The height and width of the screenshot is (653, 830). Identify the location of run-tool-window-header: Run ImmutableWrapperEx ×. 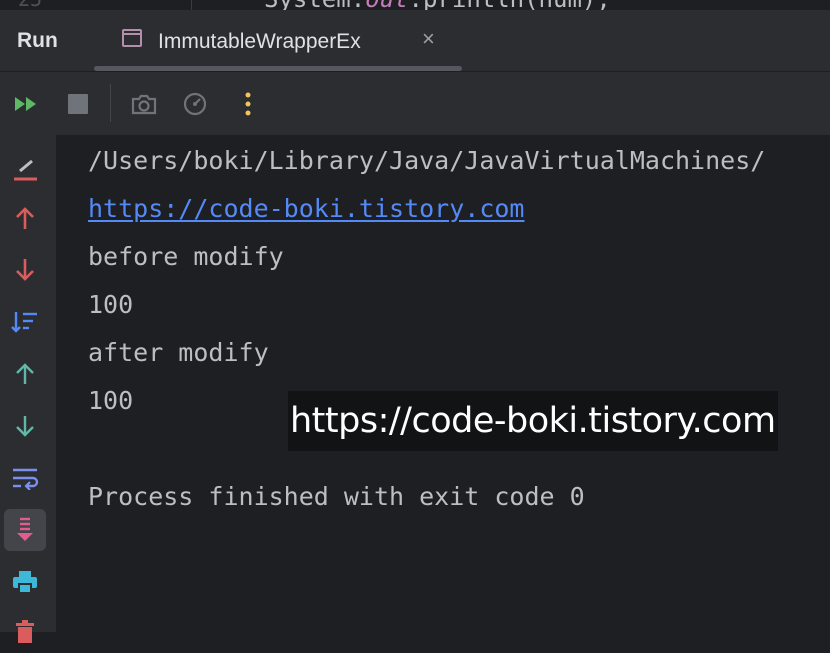
(415, 41).